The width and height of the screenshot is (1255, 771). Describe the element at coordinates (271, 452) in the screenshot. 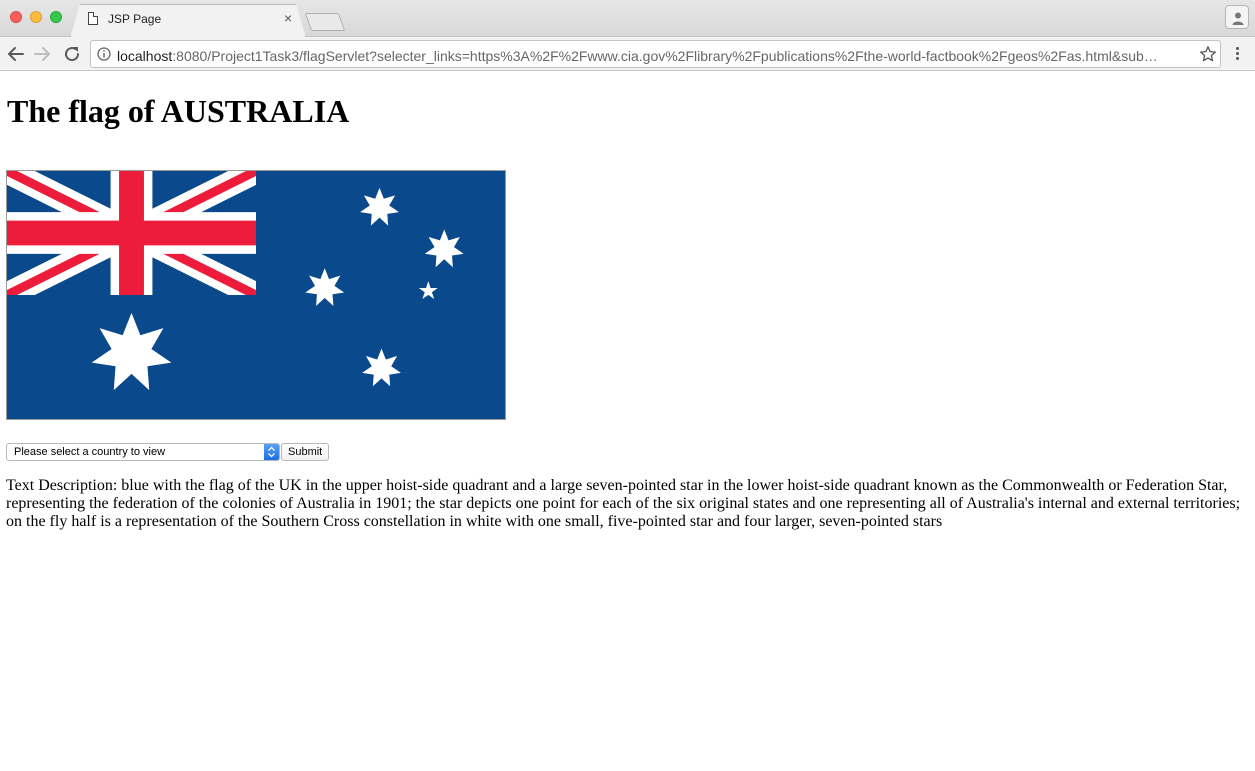

I see `select-arrows-icon` at that location.